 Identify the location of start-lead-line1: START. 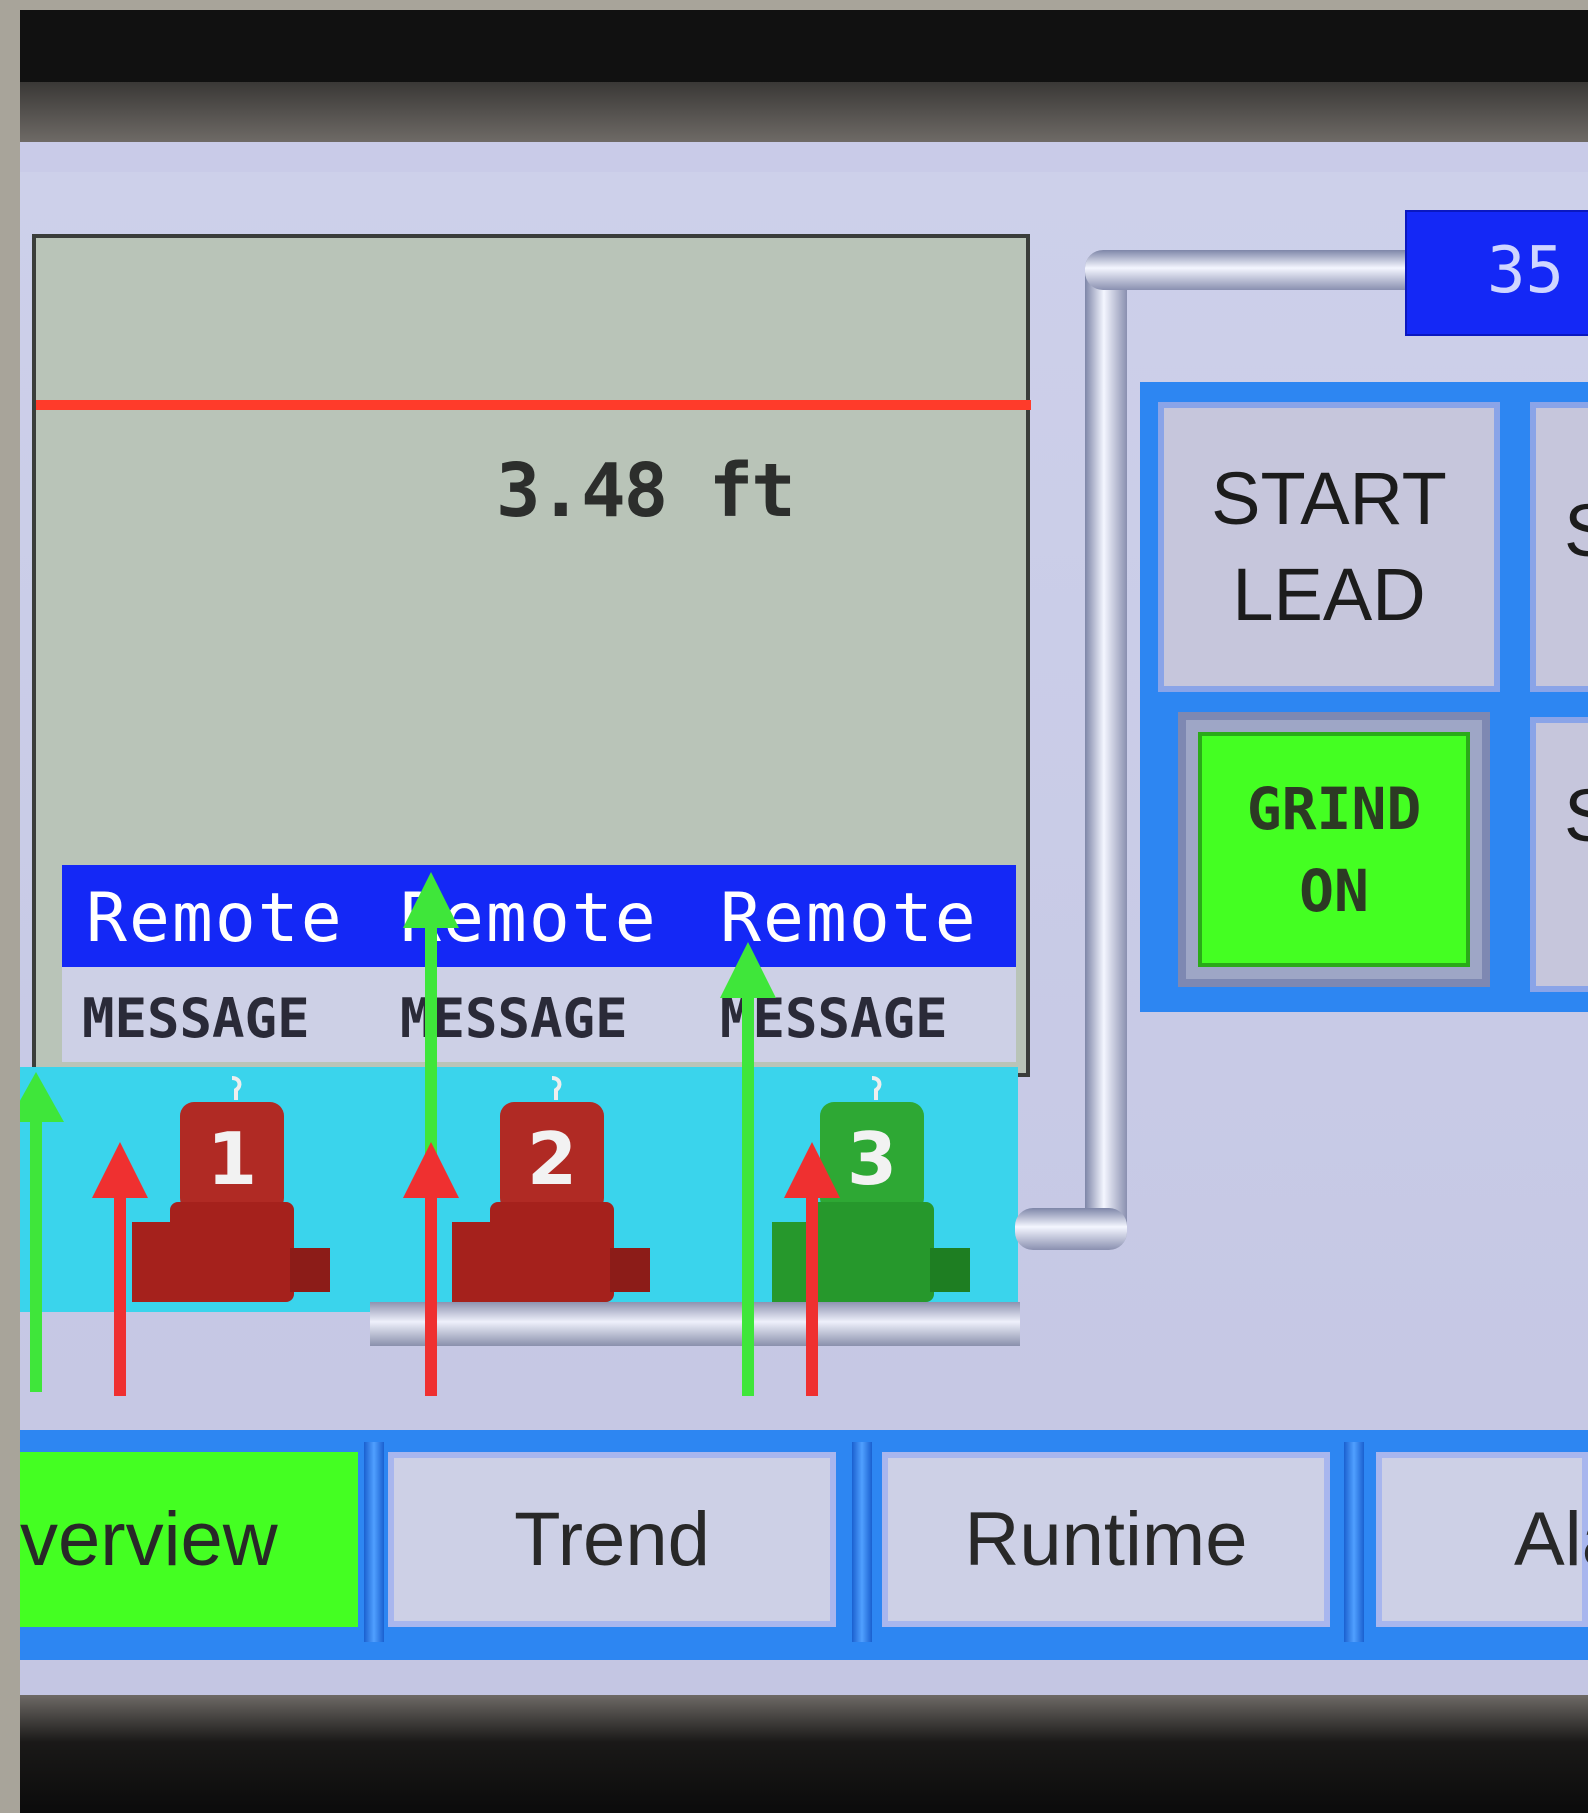
(1329, 498).